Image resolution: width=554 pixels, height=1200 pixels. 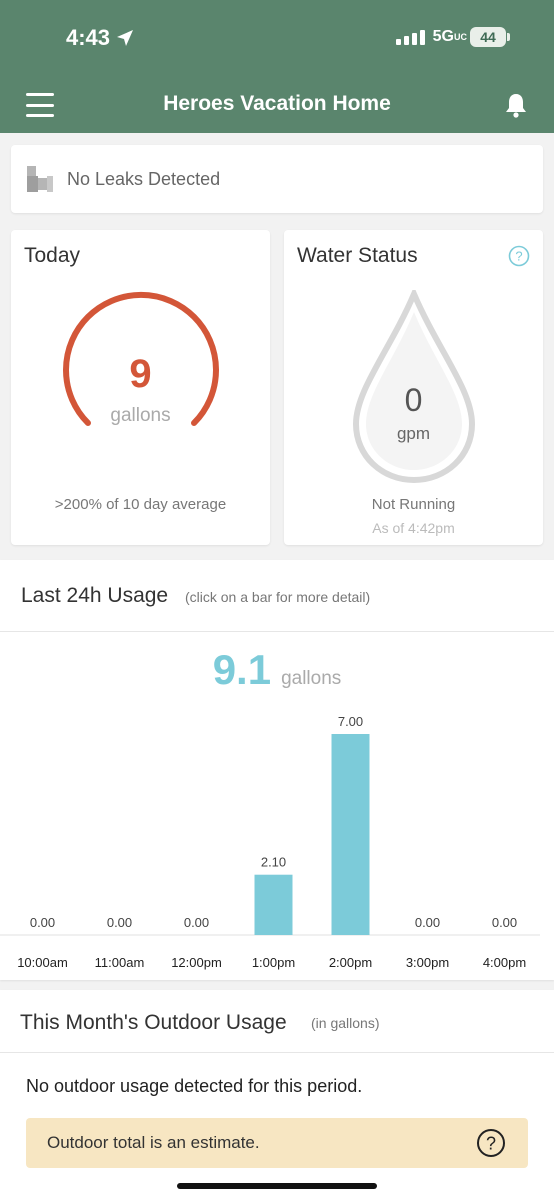 I want to click on running-state: Not Running, so click(x=413, y=504).